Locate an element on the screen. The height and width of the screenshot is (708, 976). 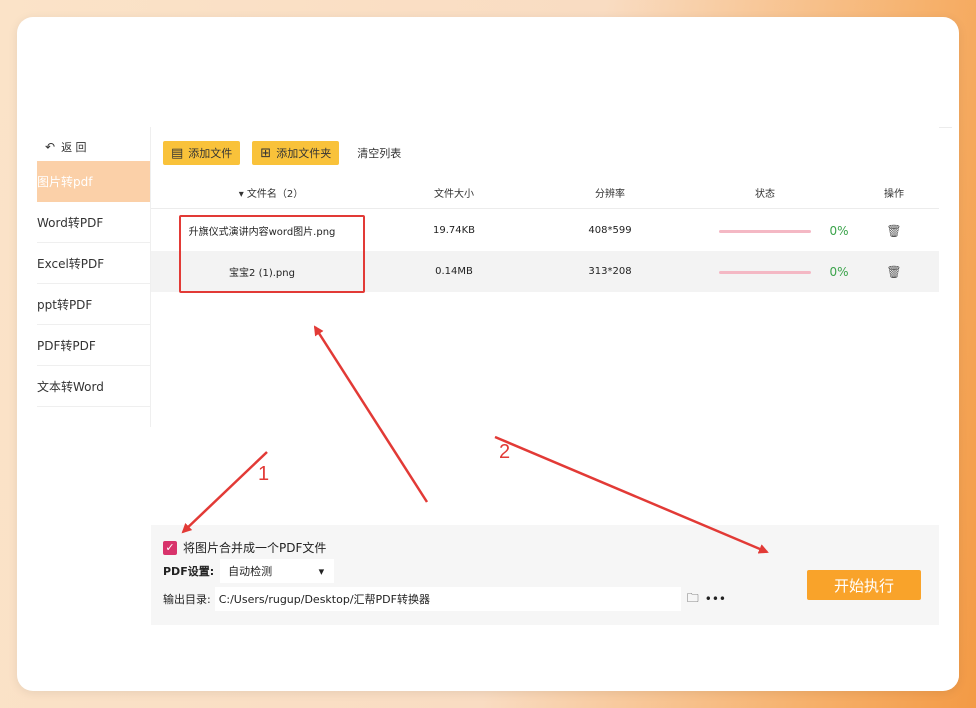
merge-option: ✓ 将图片合并成一个PDF文件 is located at coordinates (244, 547).